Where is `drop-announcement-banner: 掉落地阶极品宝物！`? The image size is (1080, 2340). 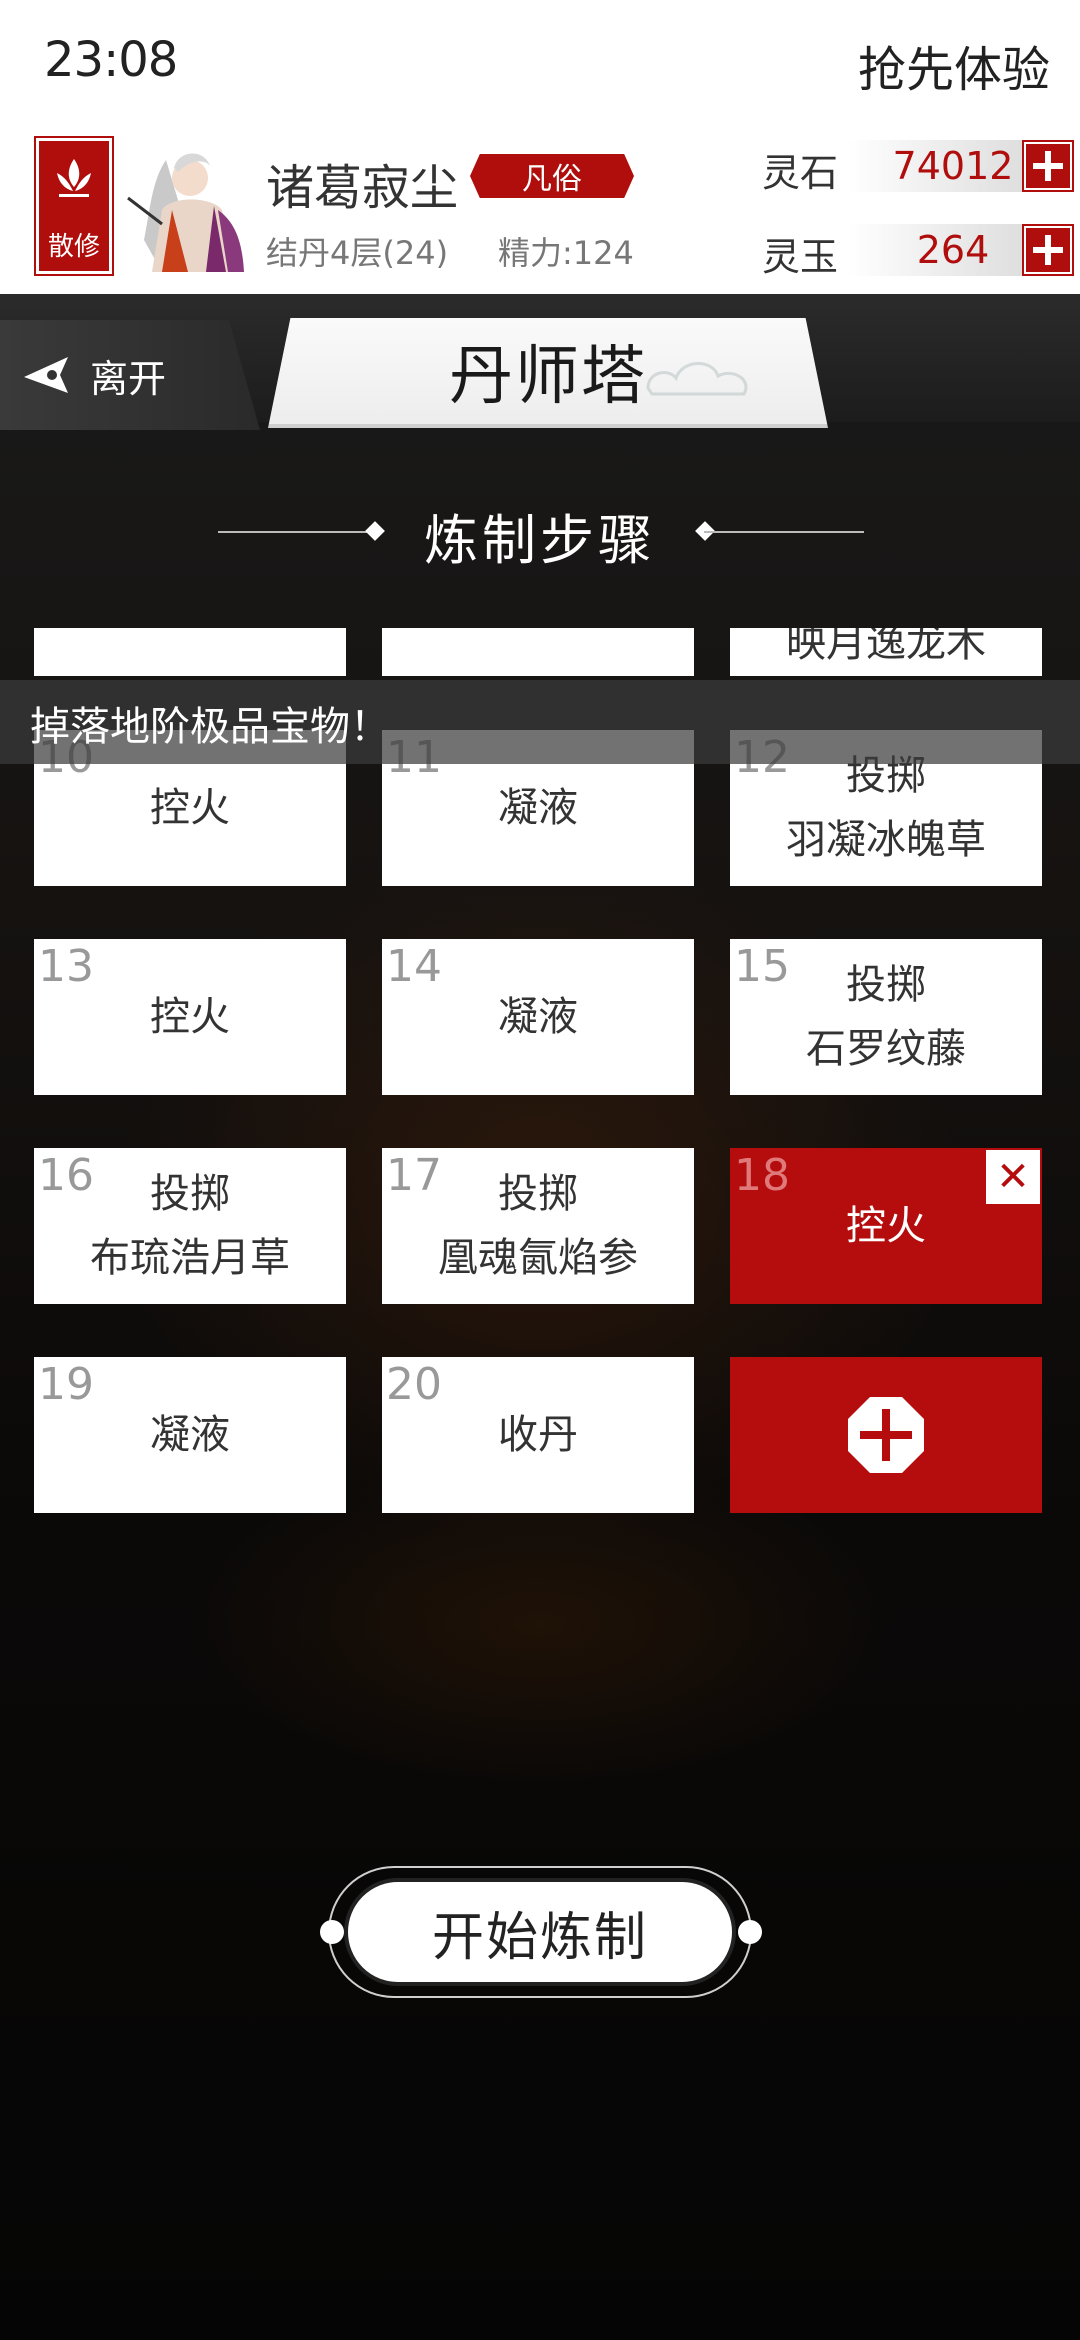
drop-announcement-banner: 掉落地阶极品宝物！ is located at coordinates (540, 722).